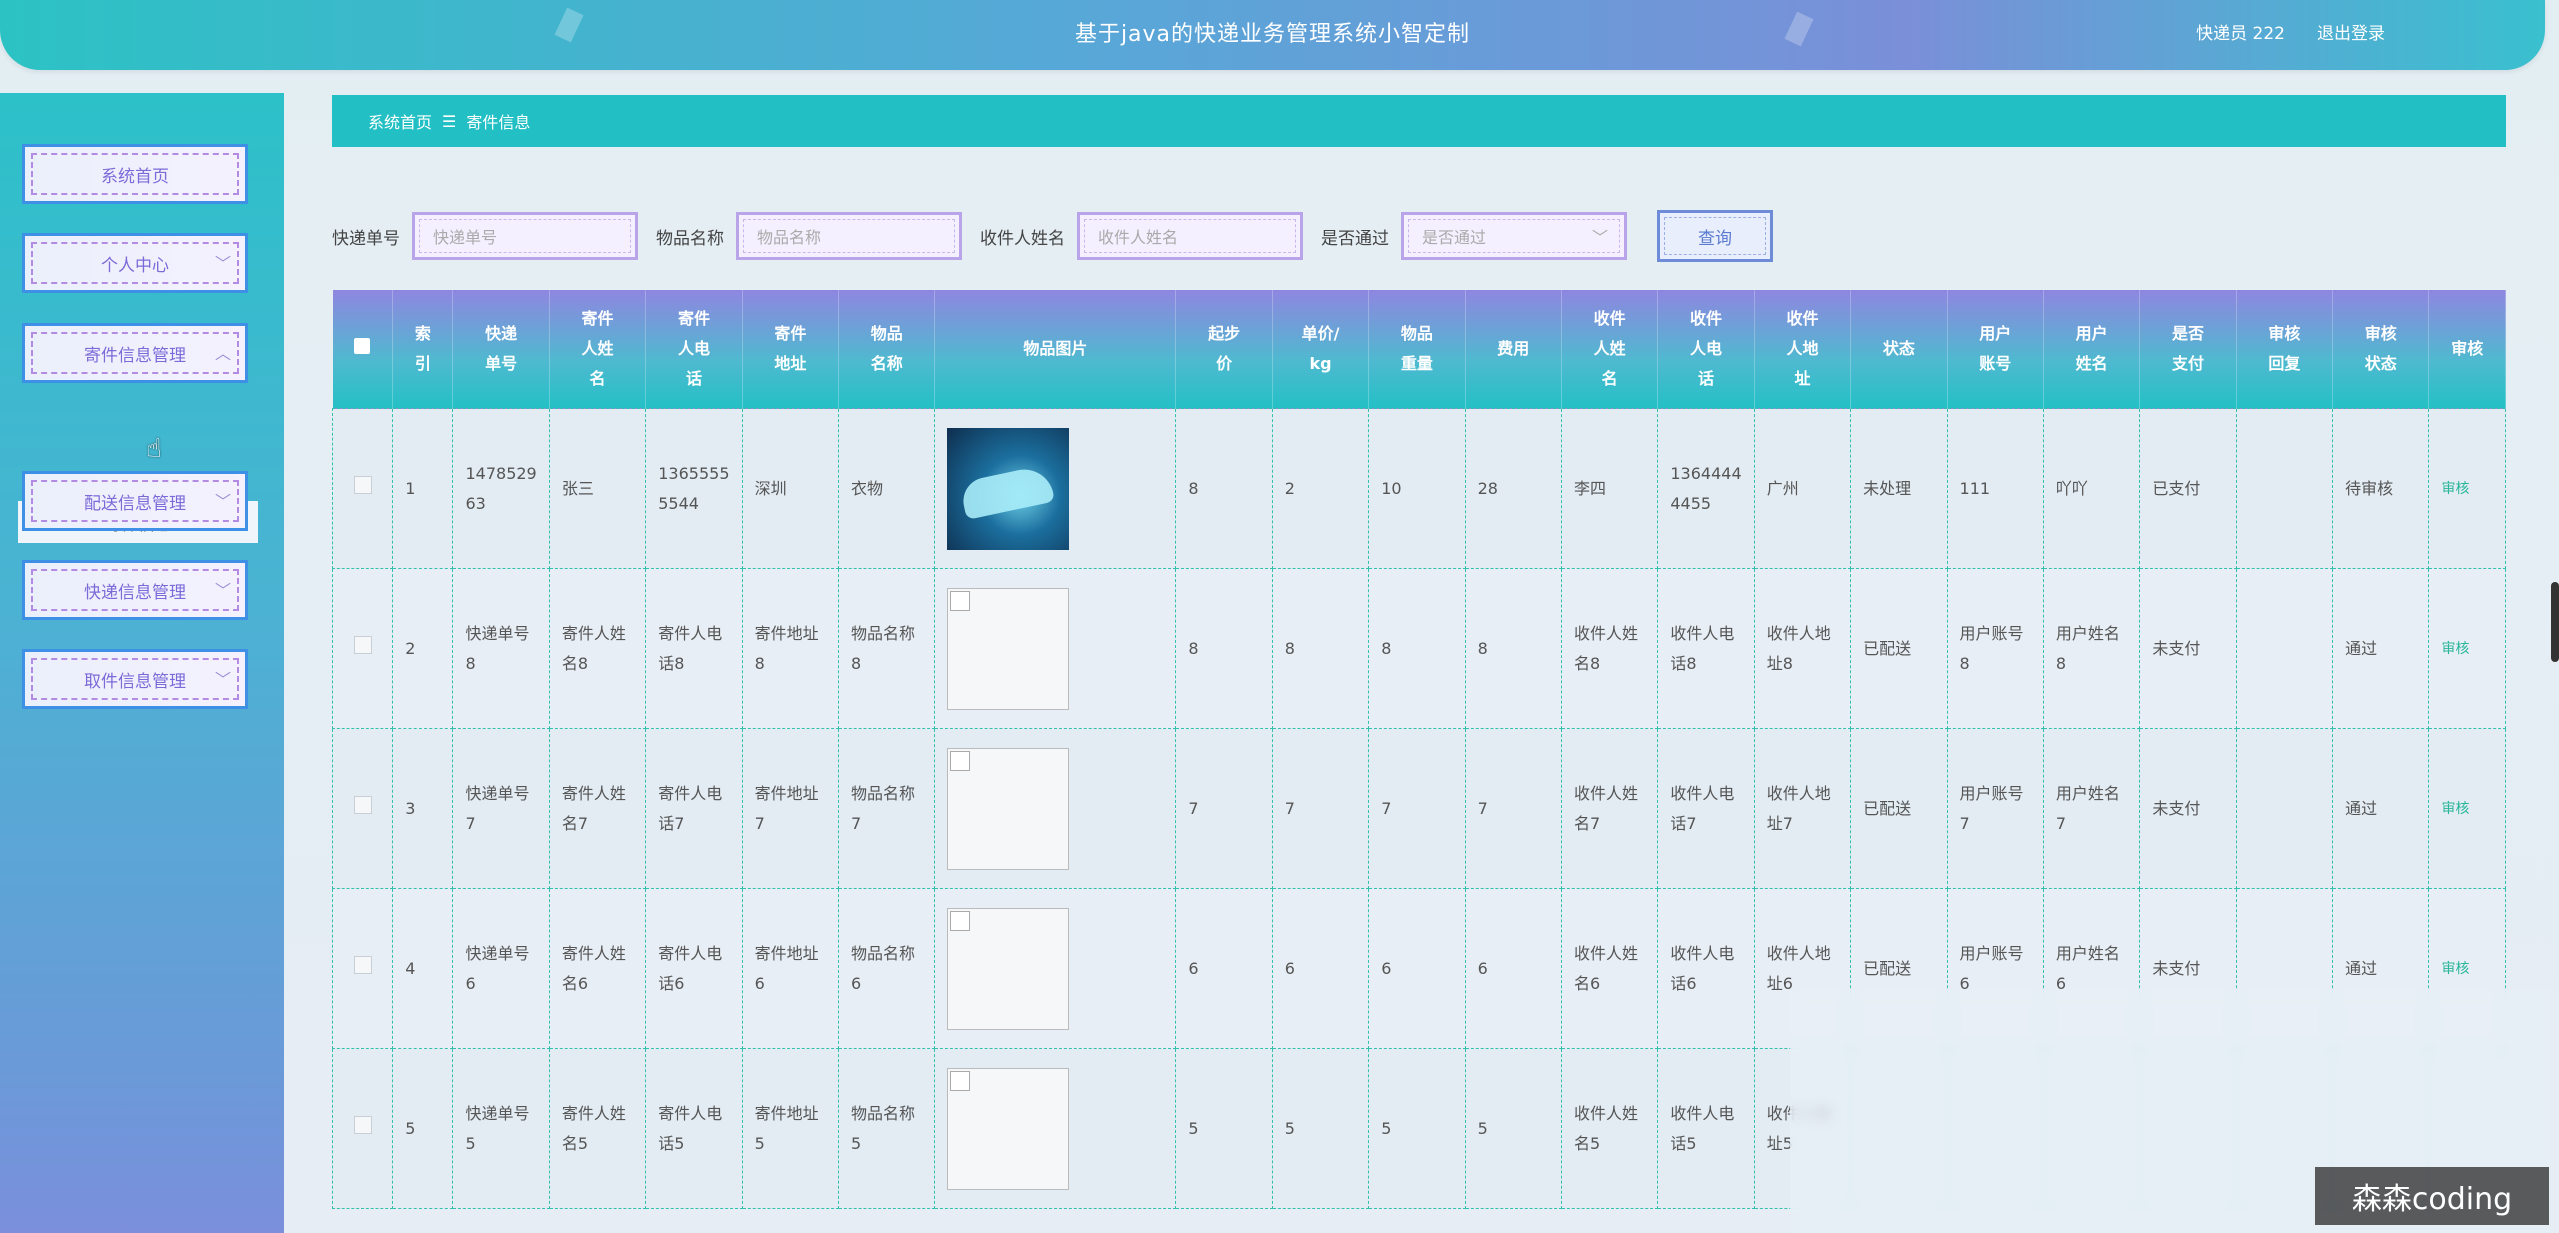 The width and height of the screenshot is (2559, 1233). I want to click on checkbox-icon, so click(362, 346).